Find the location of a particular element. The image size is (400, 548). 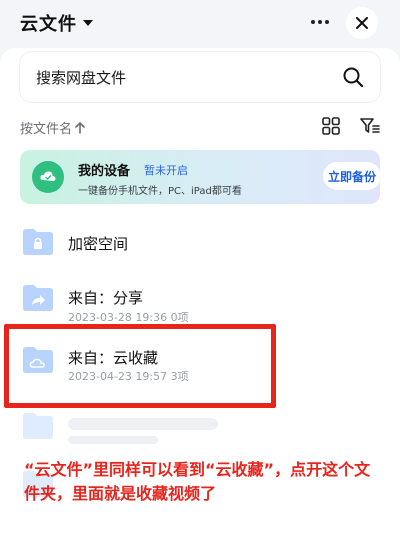

page-title: 云文件 is located at coordinates (48, 24).